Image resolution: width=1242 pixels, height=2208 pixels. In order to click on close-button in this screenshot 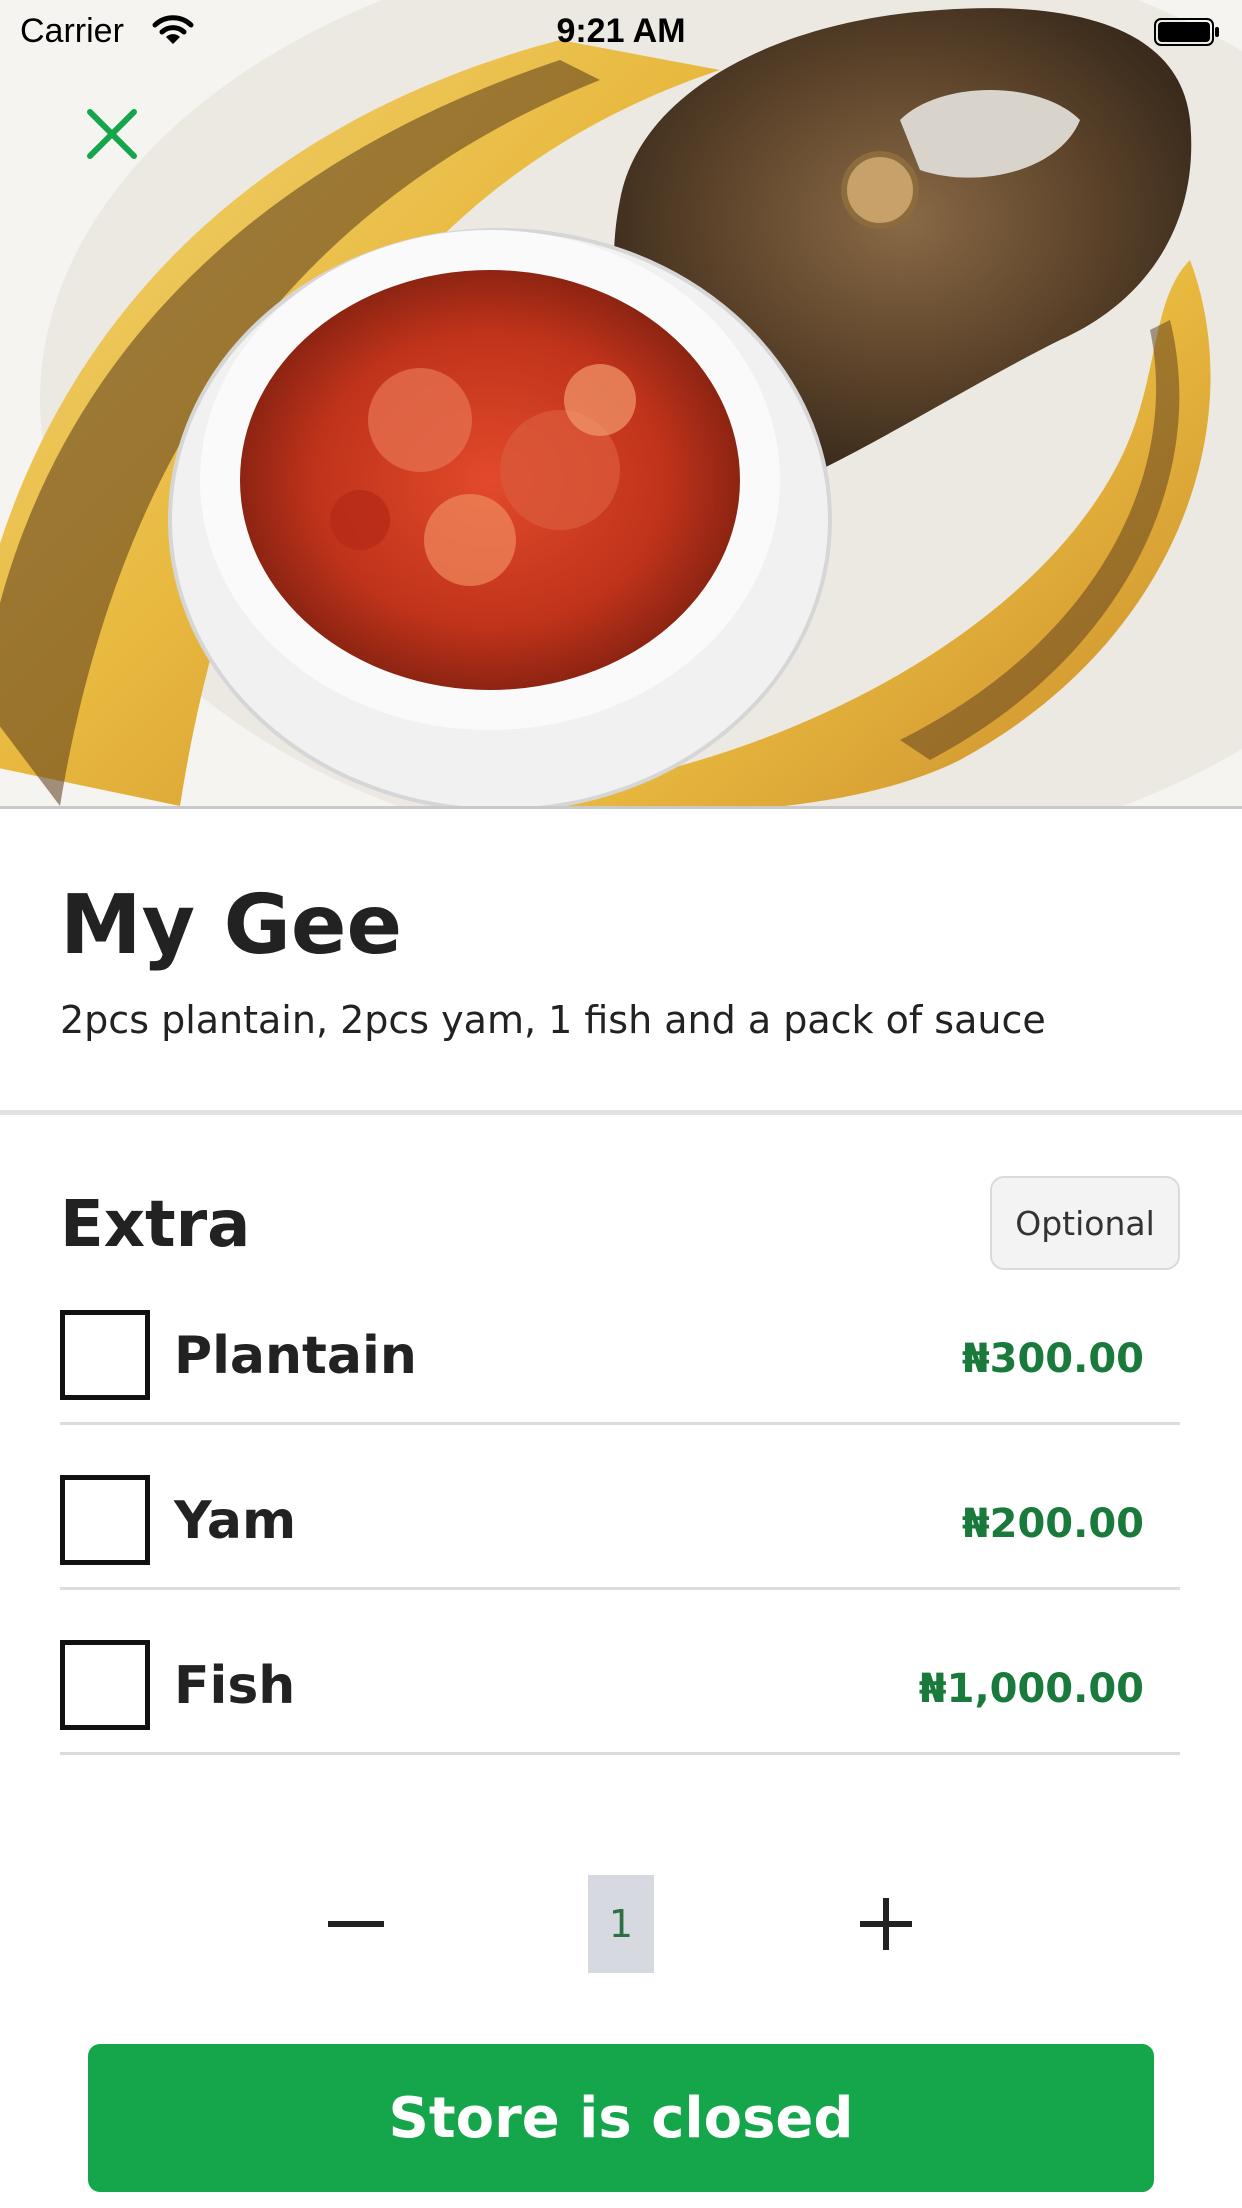, I will do `click(112, 134)`.